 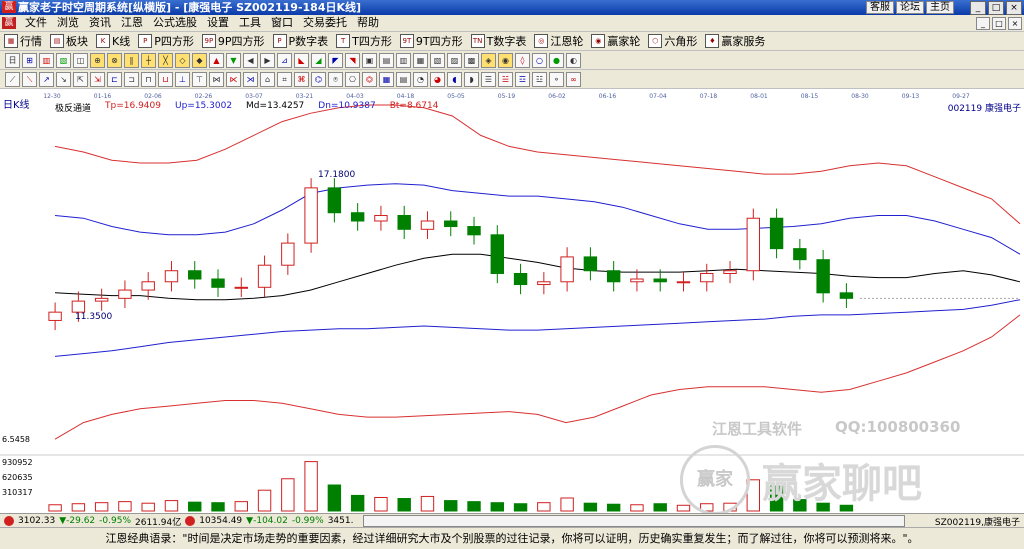 What do you see at coordinates (983, 23) in the screenshot?
I see `mdi-minimize-button: _` at bounding box center [983, 23].